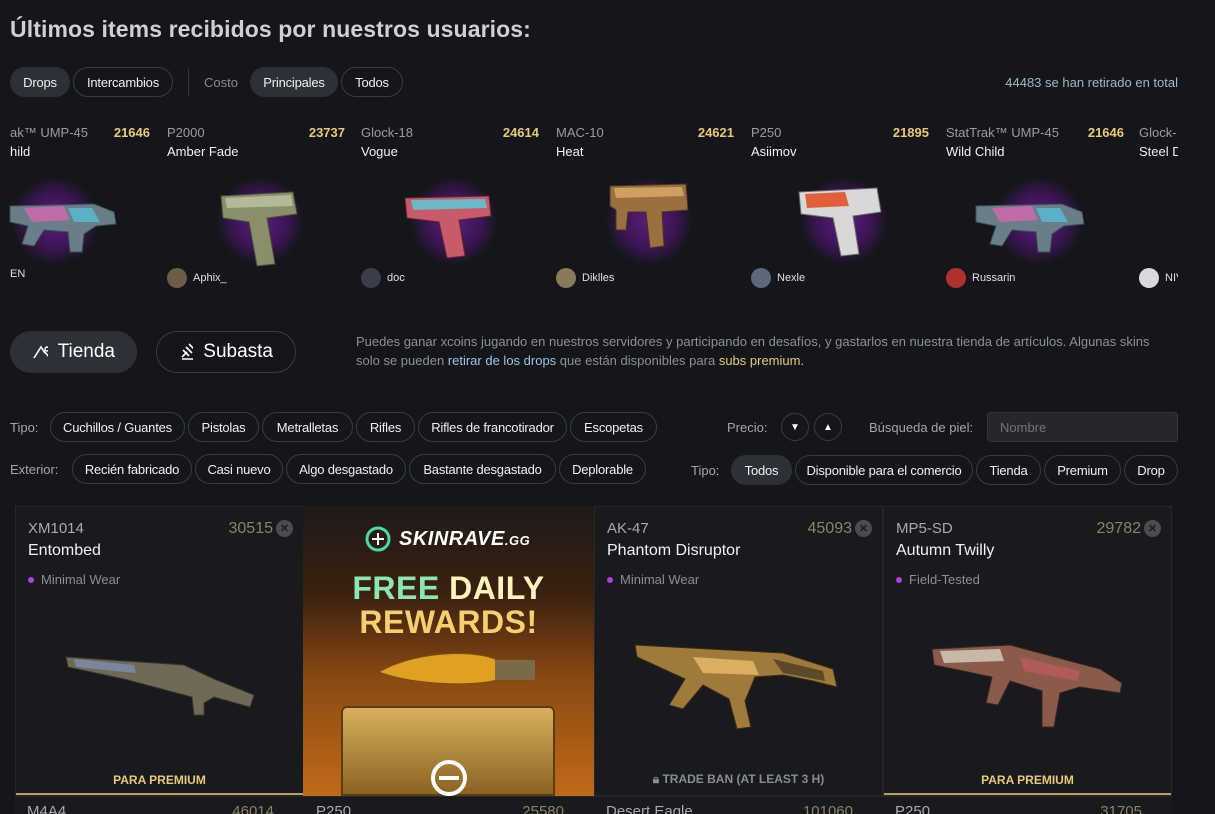  Describe the element at coordinates (637, 360) in the screenshot. I see `info-text: que están disponibles para` at that location.